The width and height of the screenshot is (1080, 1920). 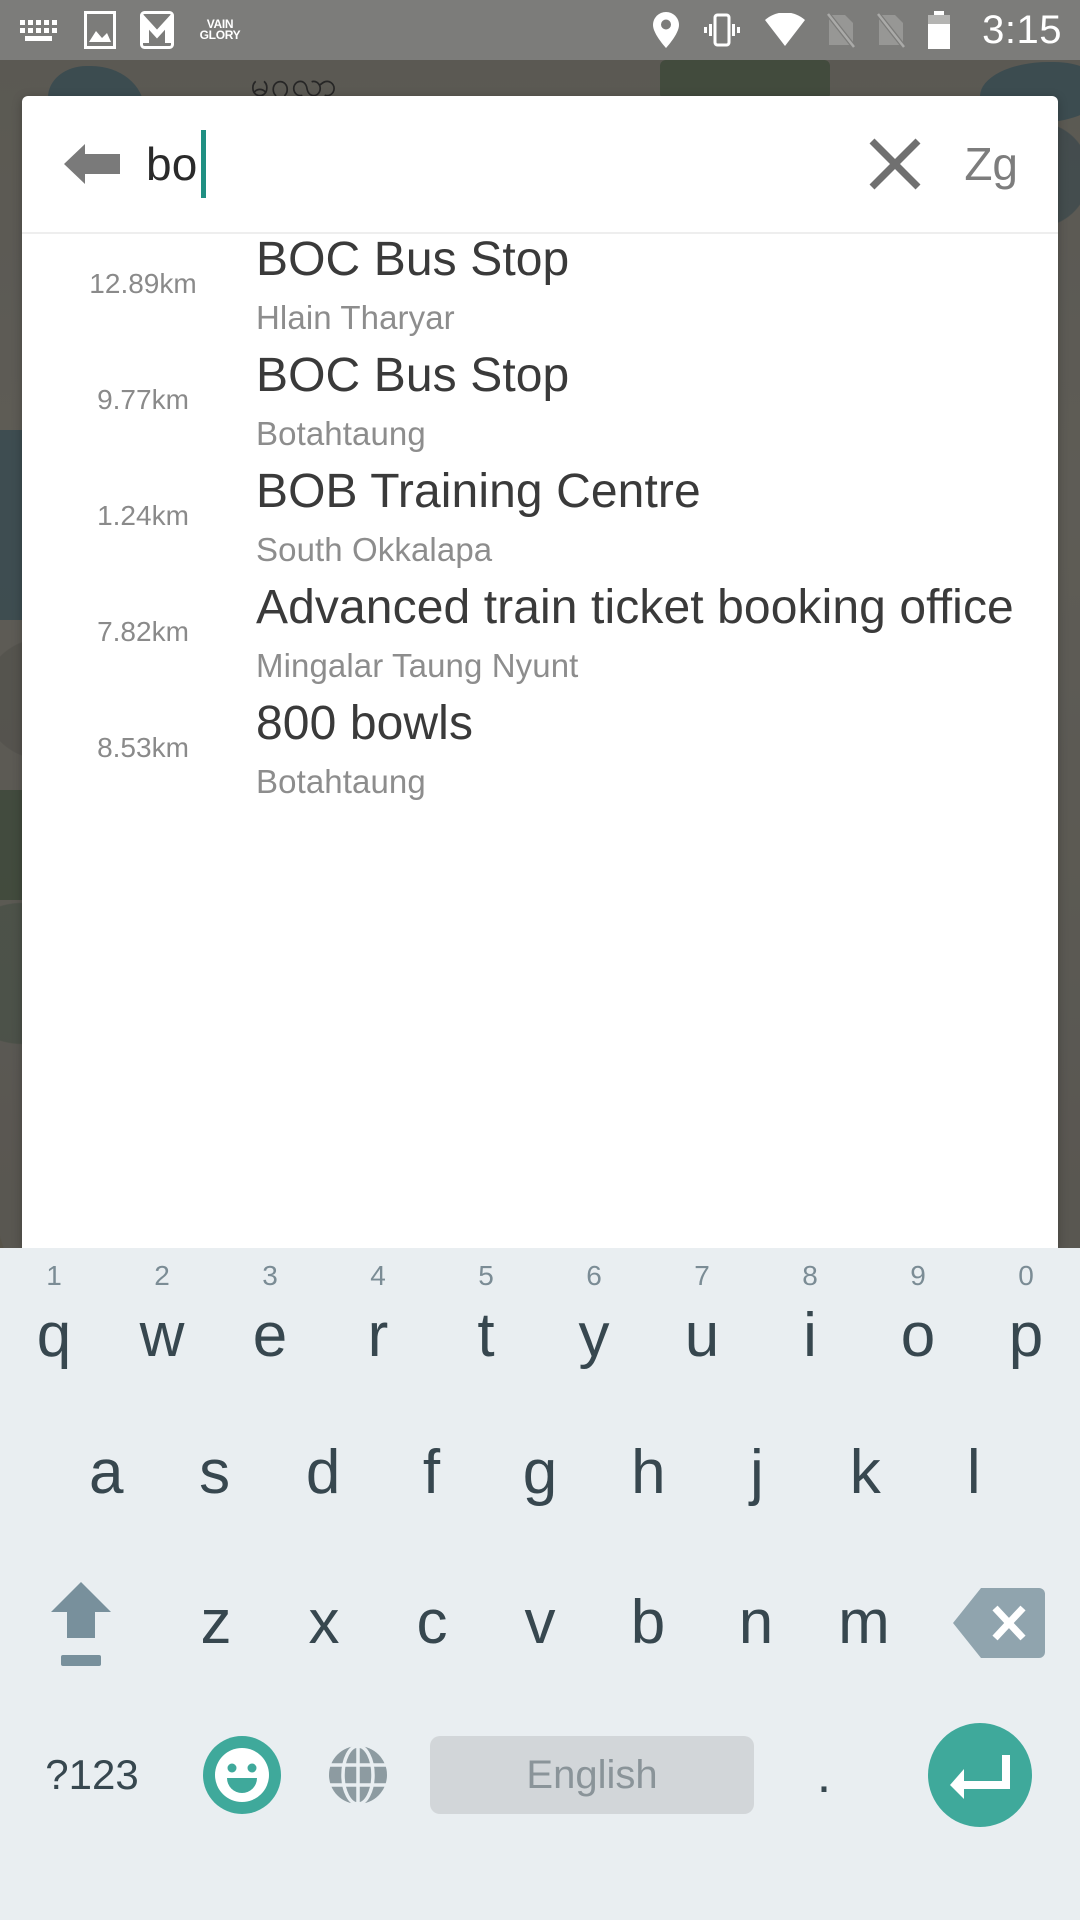 What do you see at coordinates (365, 723) in the screenshot?
I see `result-name: 800 bowls` at bounding box center [365, 723].